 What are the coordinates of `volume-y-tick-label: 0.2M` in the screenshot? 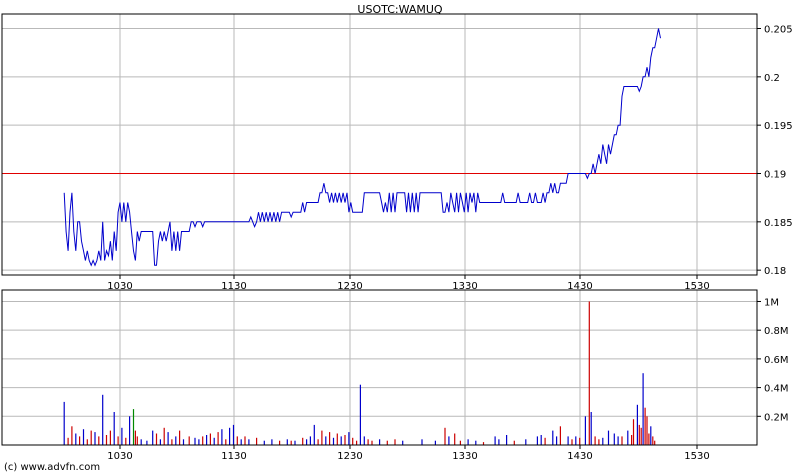 It's located at (776, 417).